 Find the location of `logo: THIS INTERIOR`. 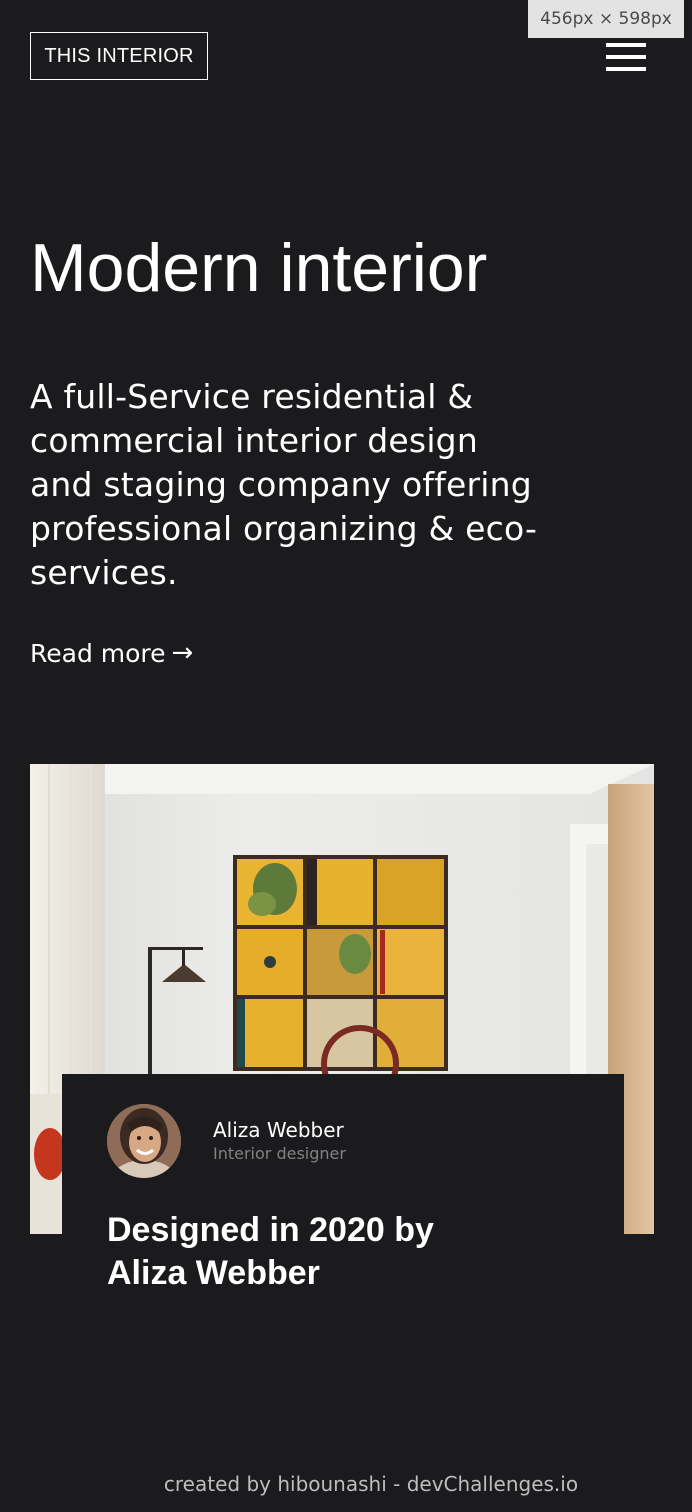

logo: THIS INTERIOR is located at coordinates (119, 56).